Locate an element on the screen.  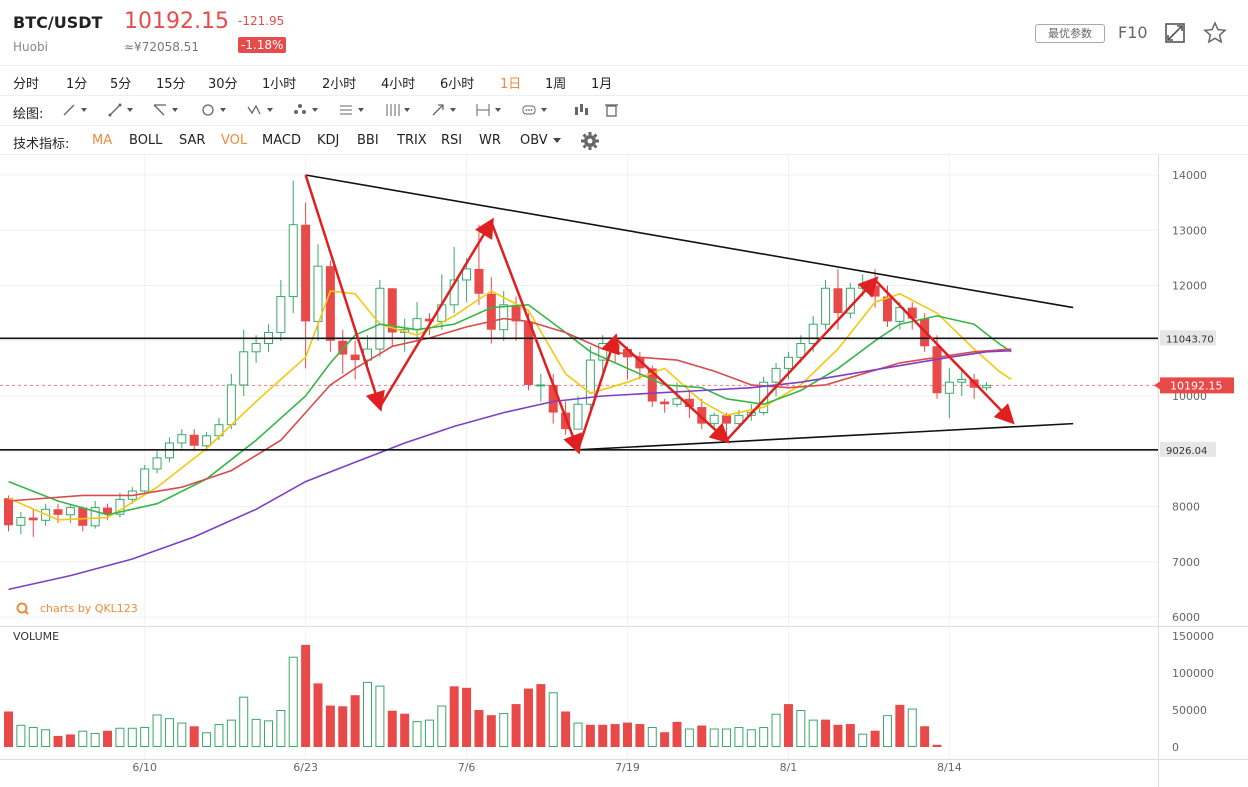
interval-1日: 1日 is located at coordinates (510, 82).